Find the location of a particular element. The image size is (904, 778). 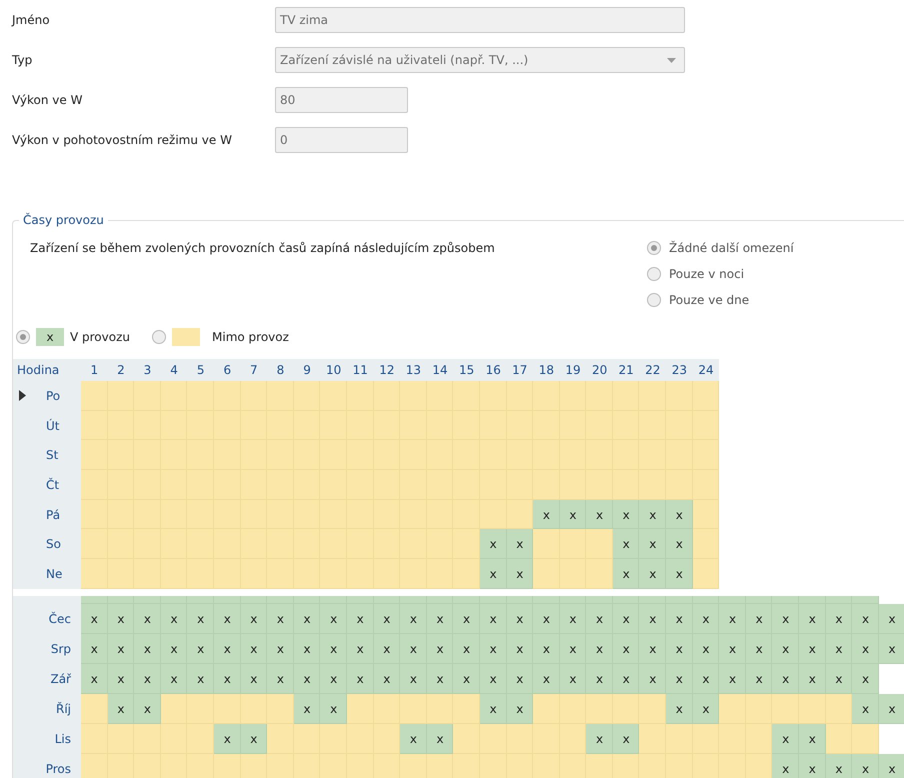

input-field: 0 is located at coordinates (341, 140).